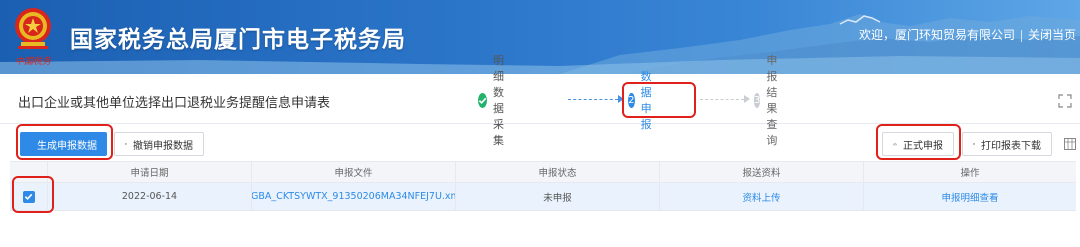 The image size is (1080, 247). I want to click on step-result-query: 3 申报结果查询, so click(770, 100).